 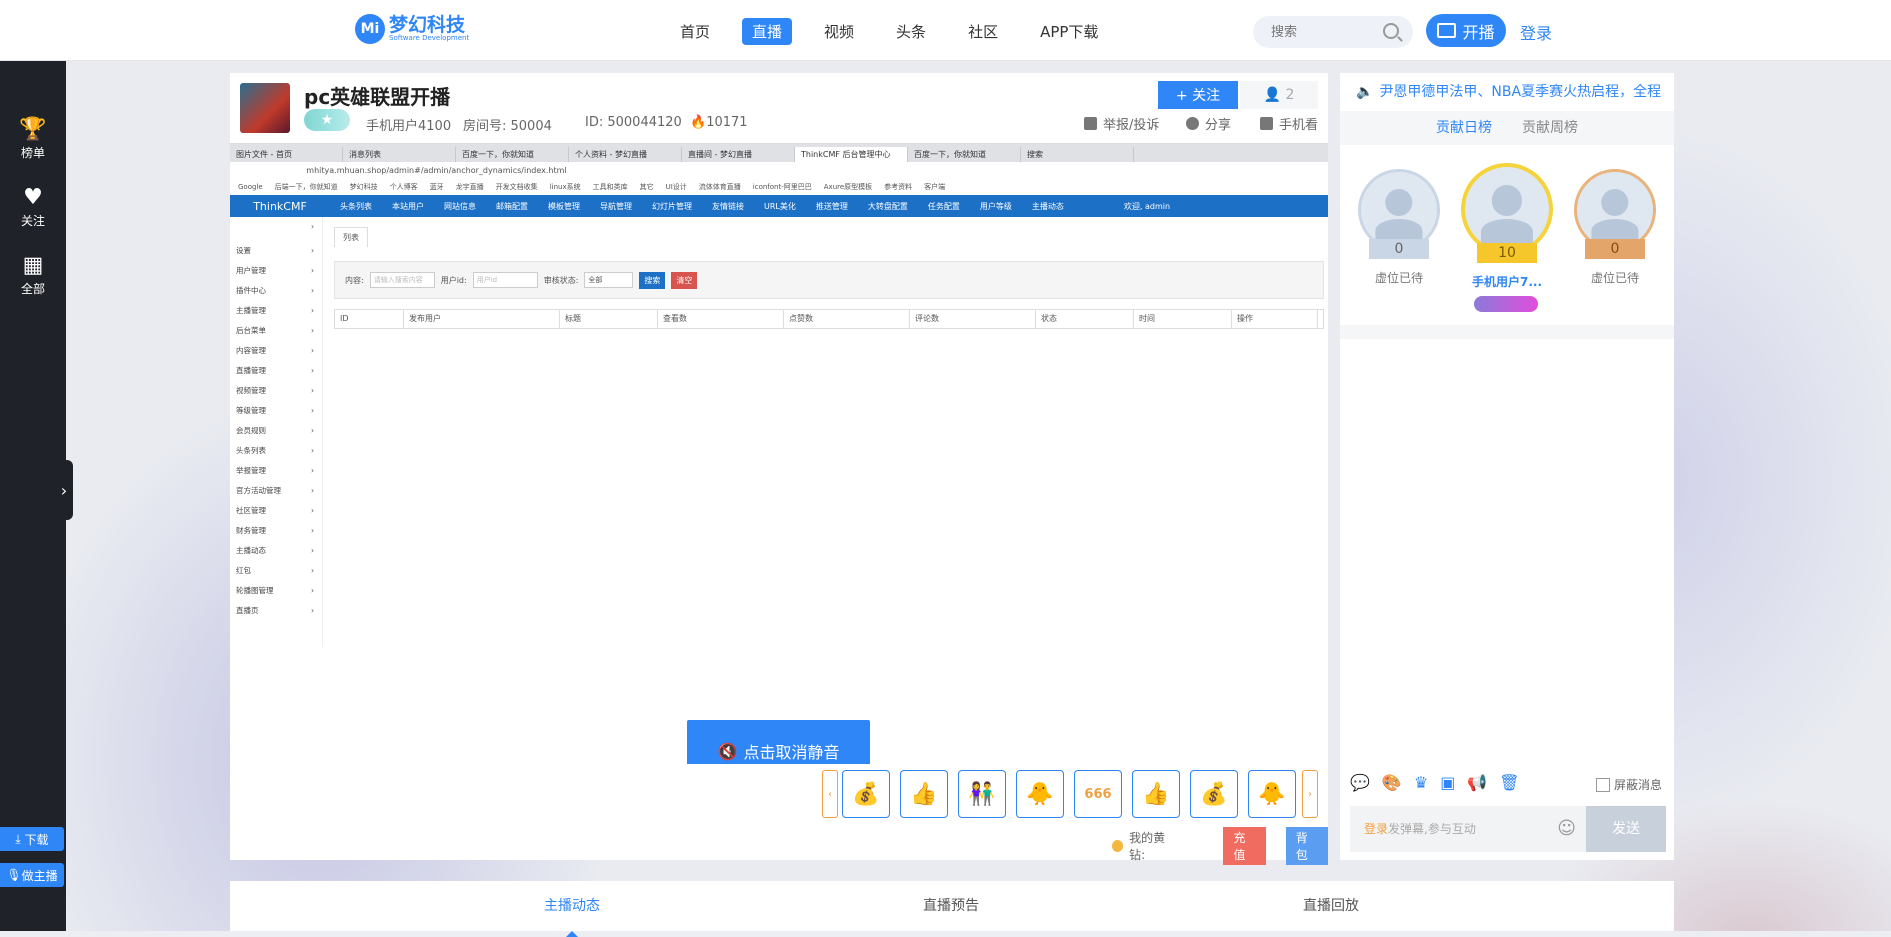 What do you see at coordinates (408, 124) in the screenshot?
I see `anchor-name: 手机用户4100` at bounding box center [408, 124].